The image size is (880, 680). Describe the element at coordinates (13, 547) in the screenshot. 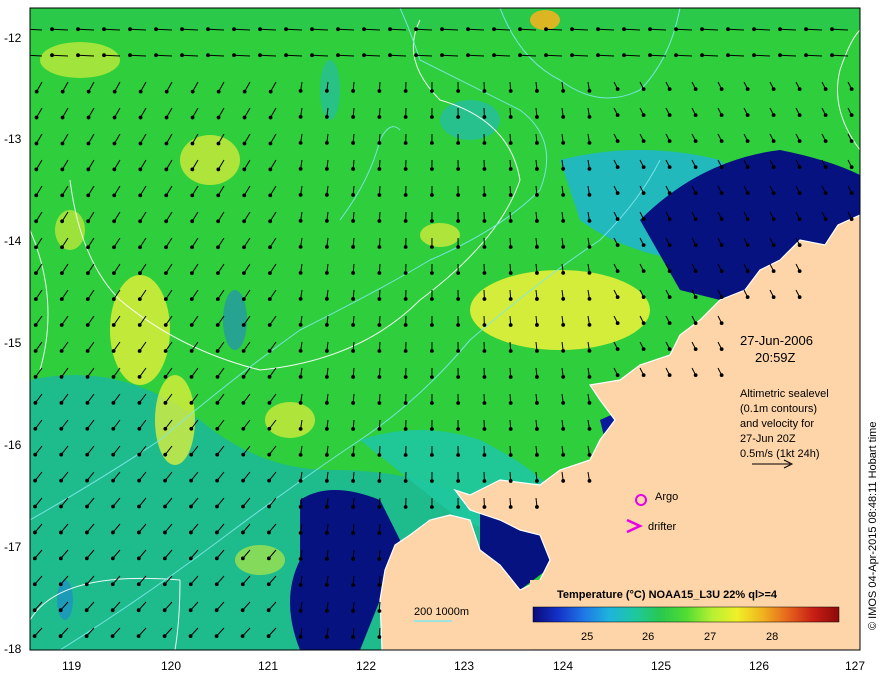

I see `lat-tick-label: -17` at that location.